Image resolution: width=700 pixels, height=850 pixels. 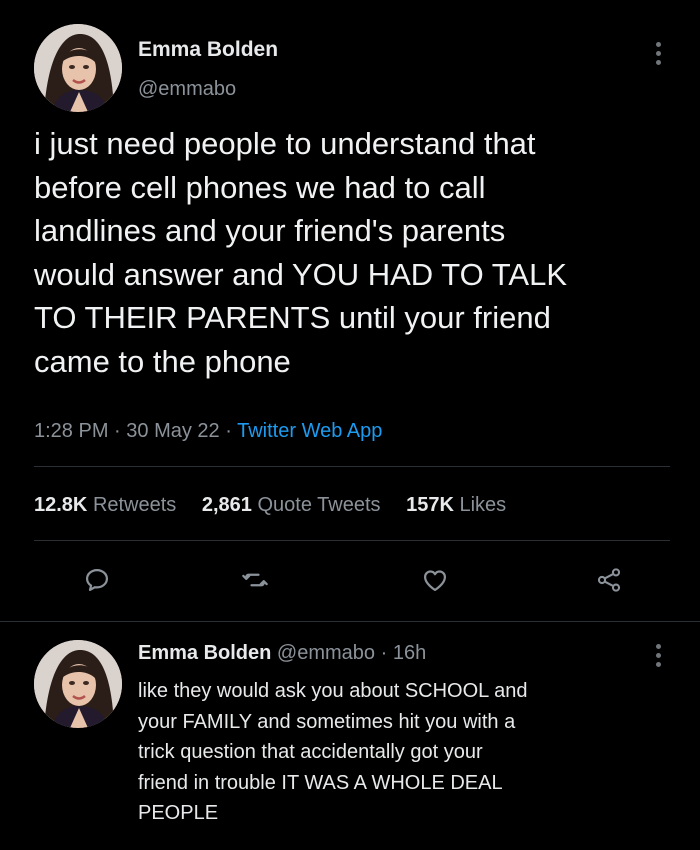 What do you see at coordinates (187, 89) in the screenshot?
I see `author-handle: @emmabo` at bounding box center [187, 89].